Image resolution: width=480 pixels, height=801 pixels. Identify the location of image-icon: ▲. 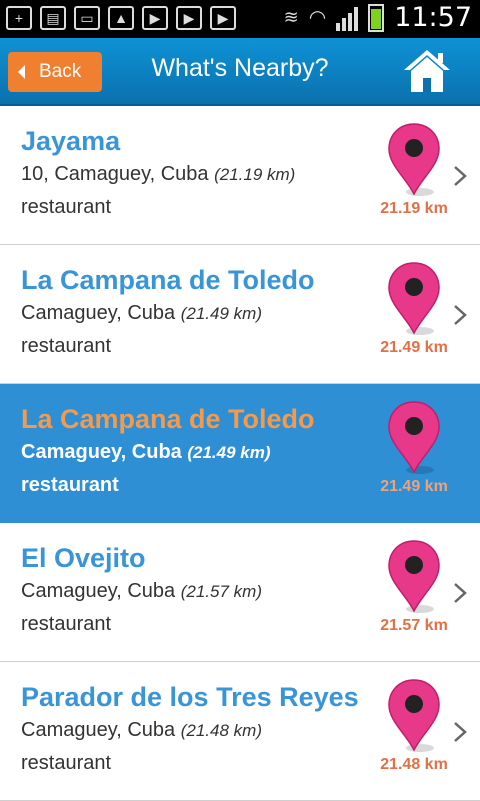
(121, 18).